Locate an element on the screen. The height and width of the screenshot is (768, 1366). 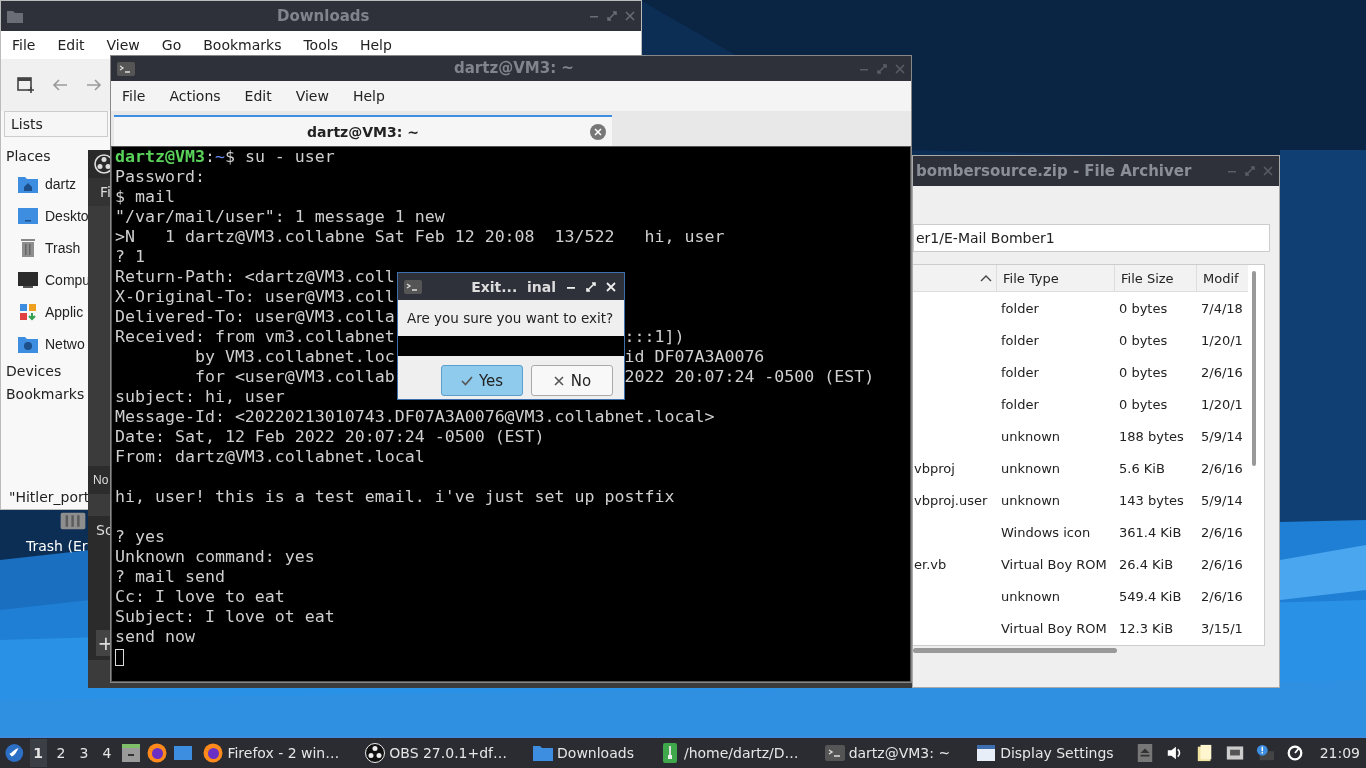
terminal-line: >N 1 dartz@VM3.collabne Sat Feb 12 20:08 13/522 hi, user is located at coordinates (420, 237).